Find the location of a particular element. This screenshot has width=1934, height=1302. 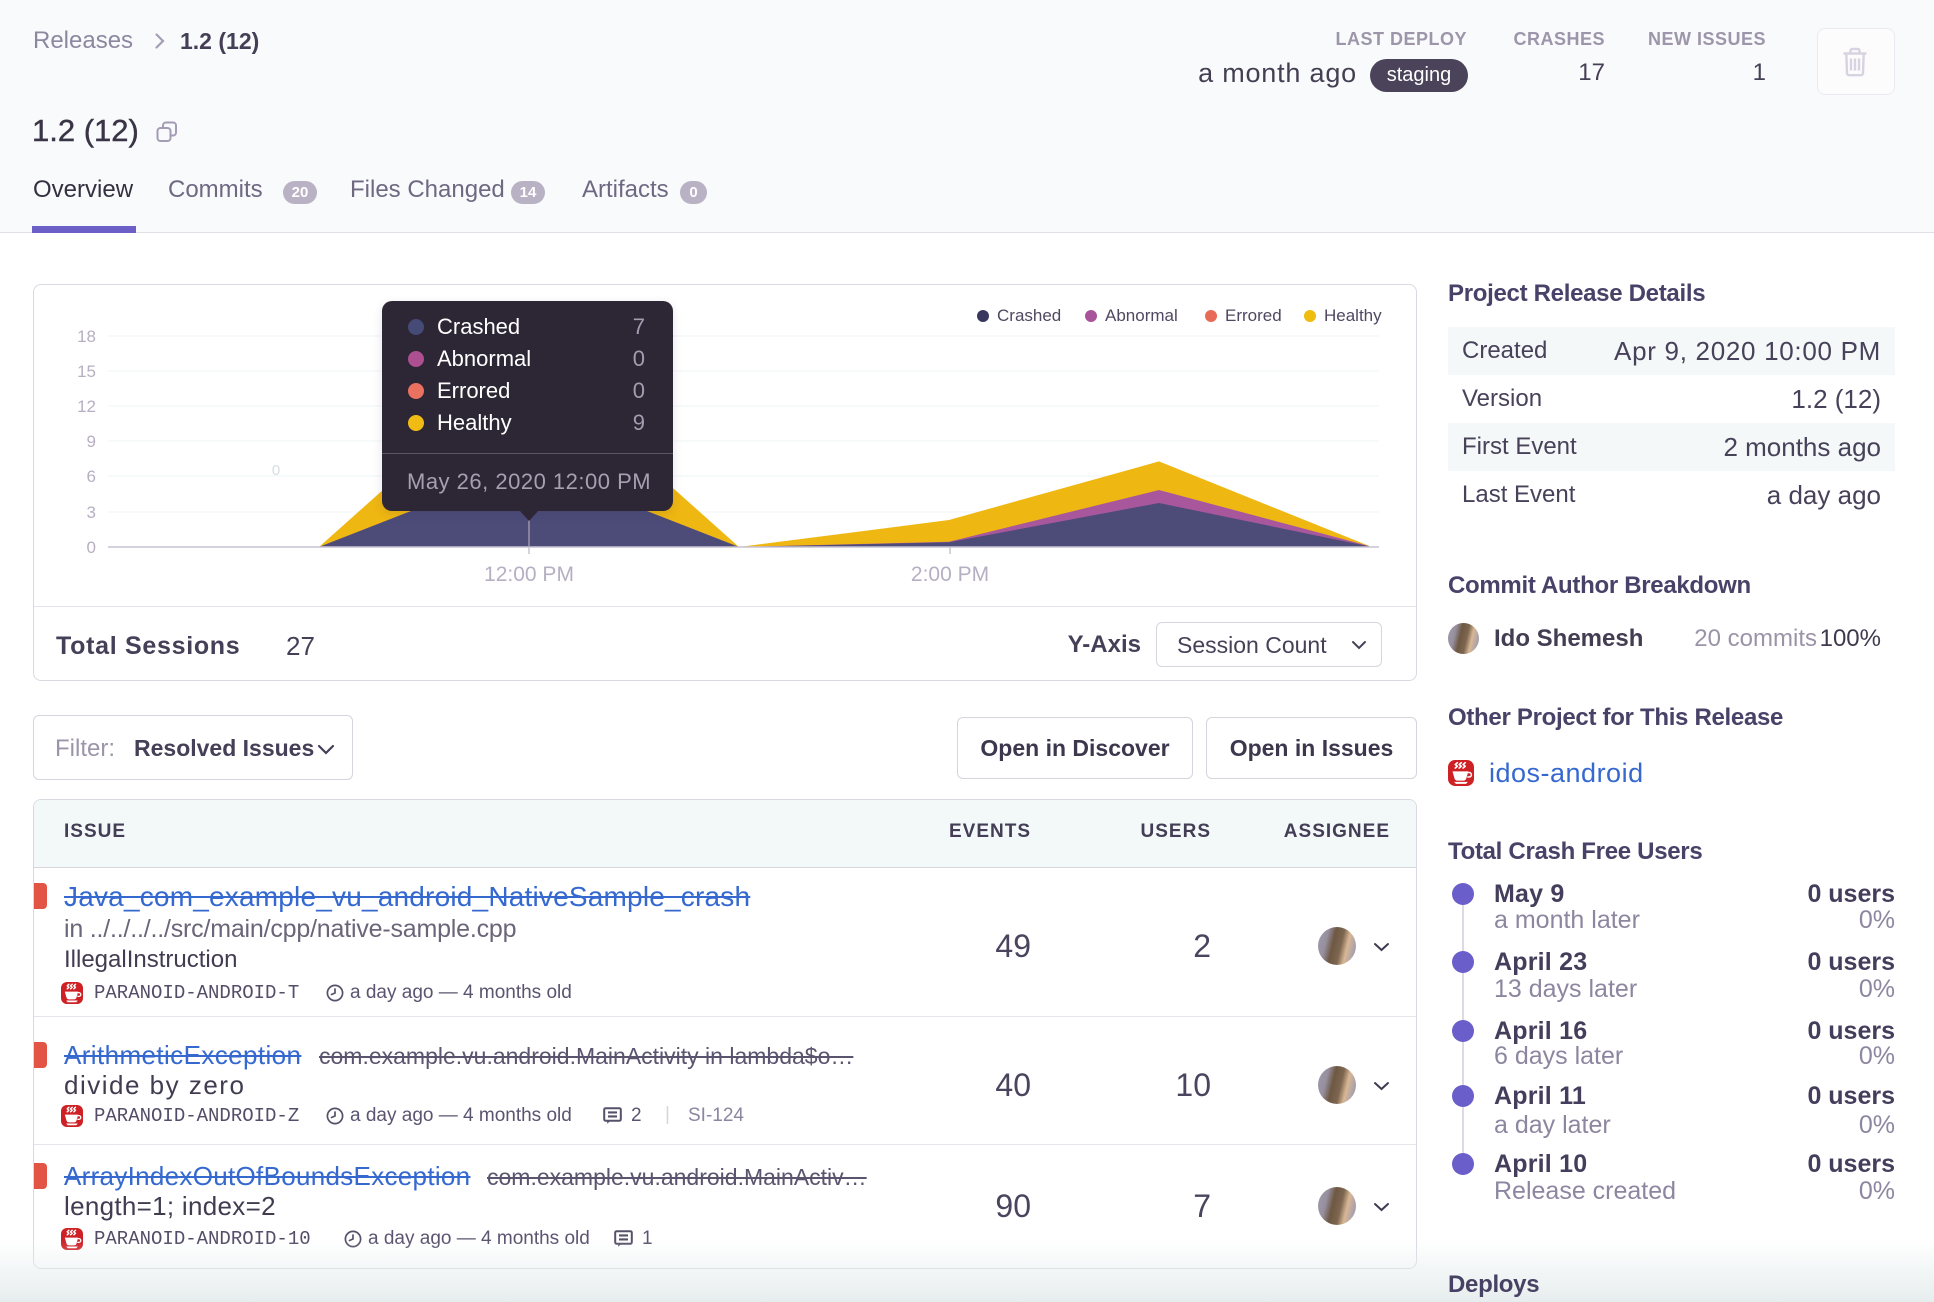

svg-text: 15 is located at coordinates (86, 371).